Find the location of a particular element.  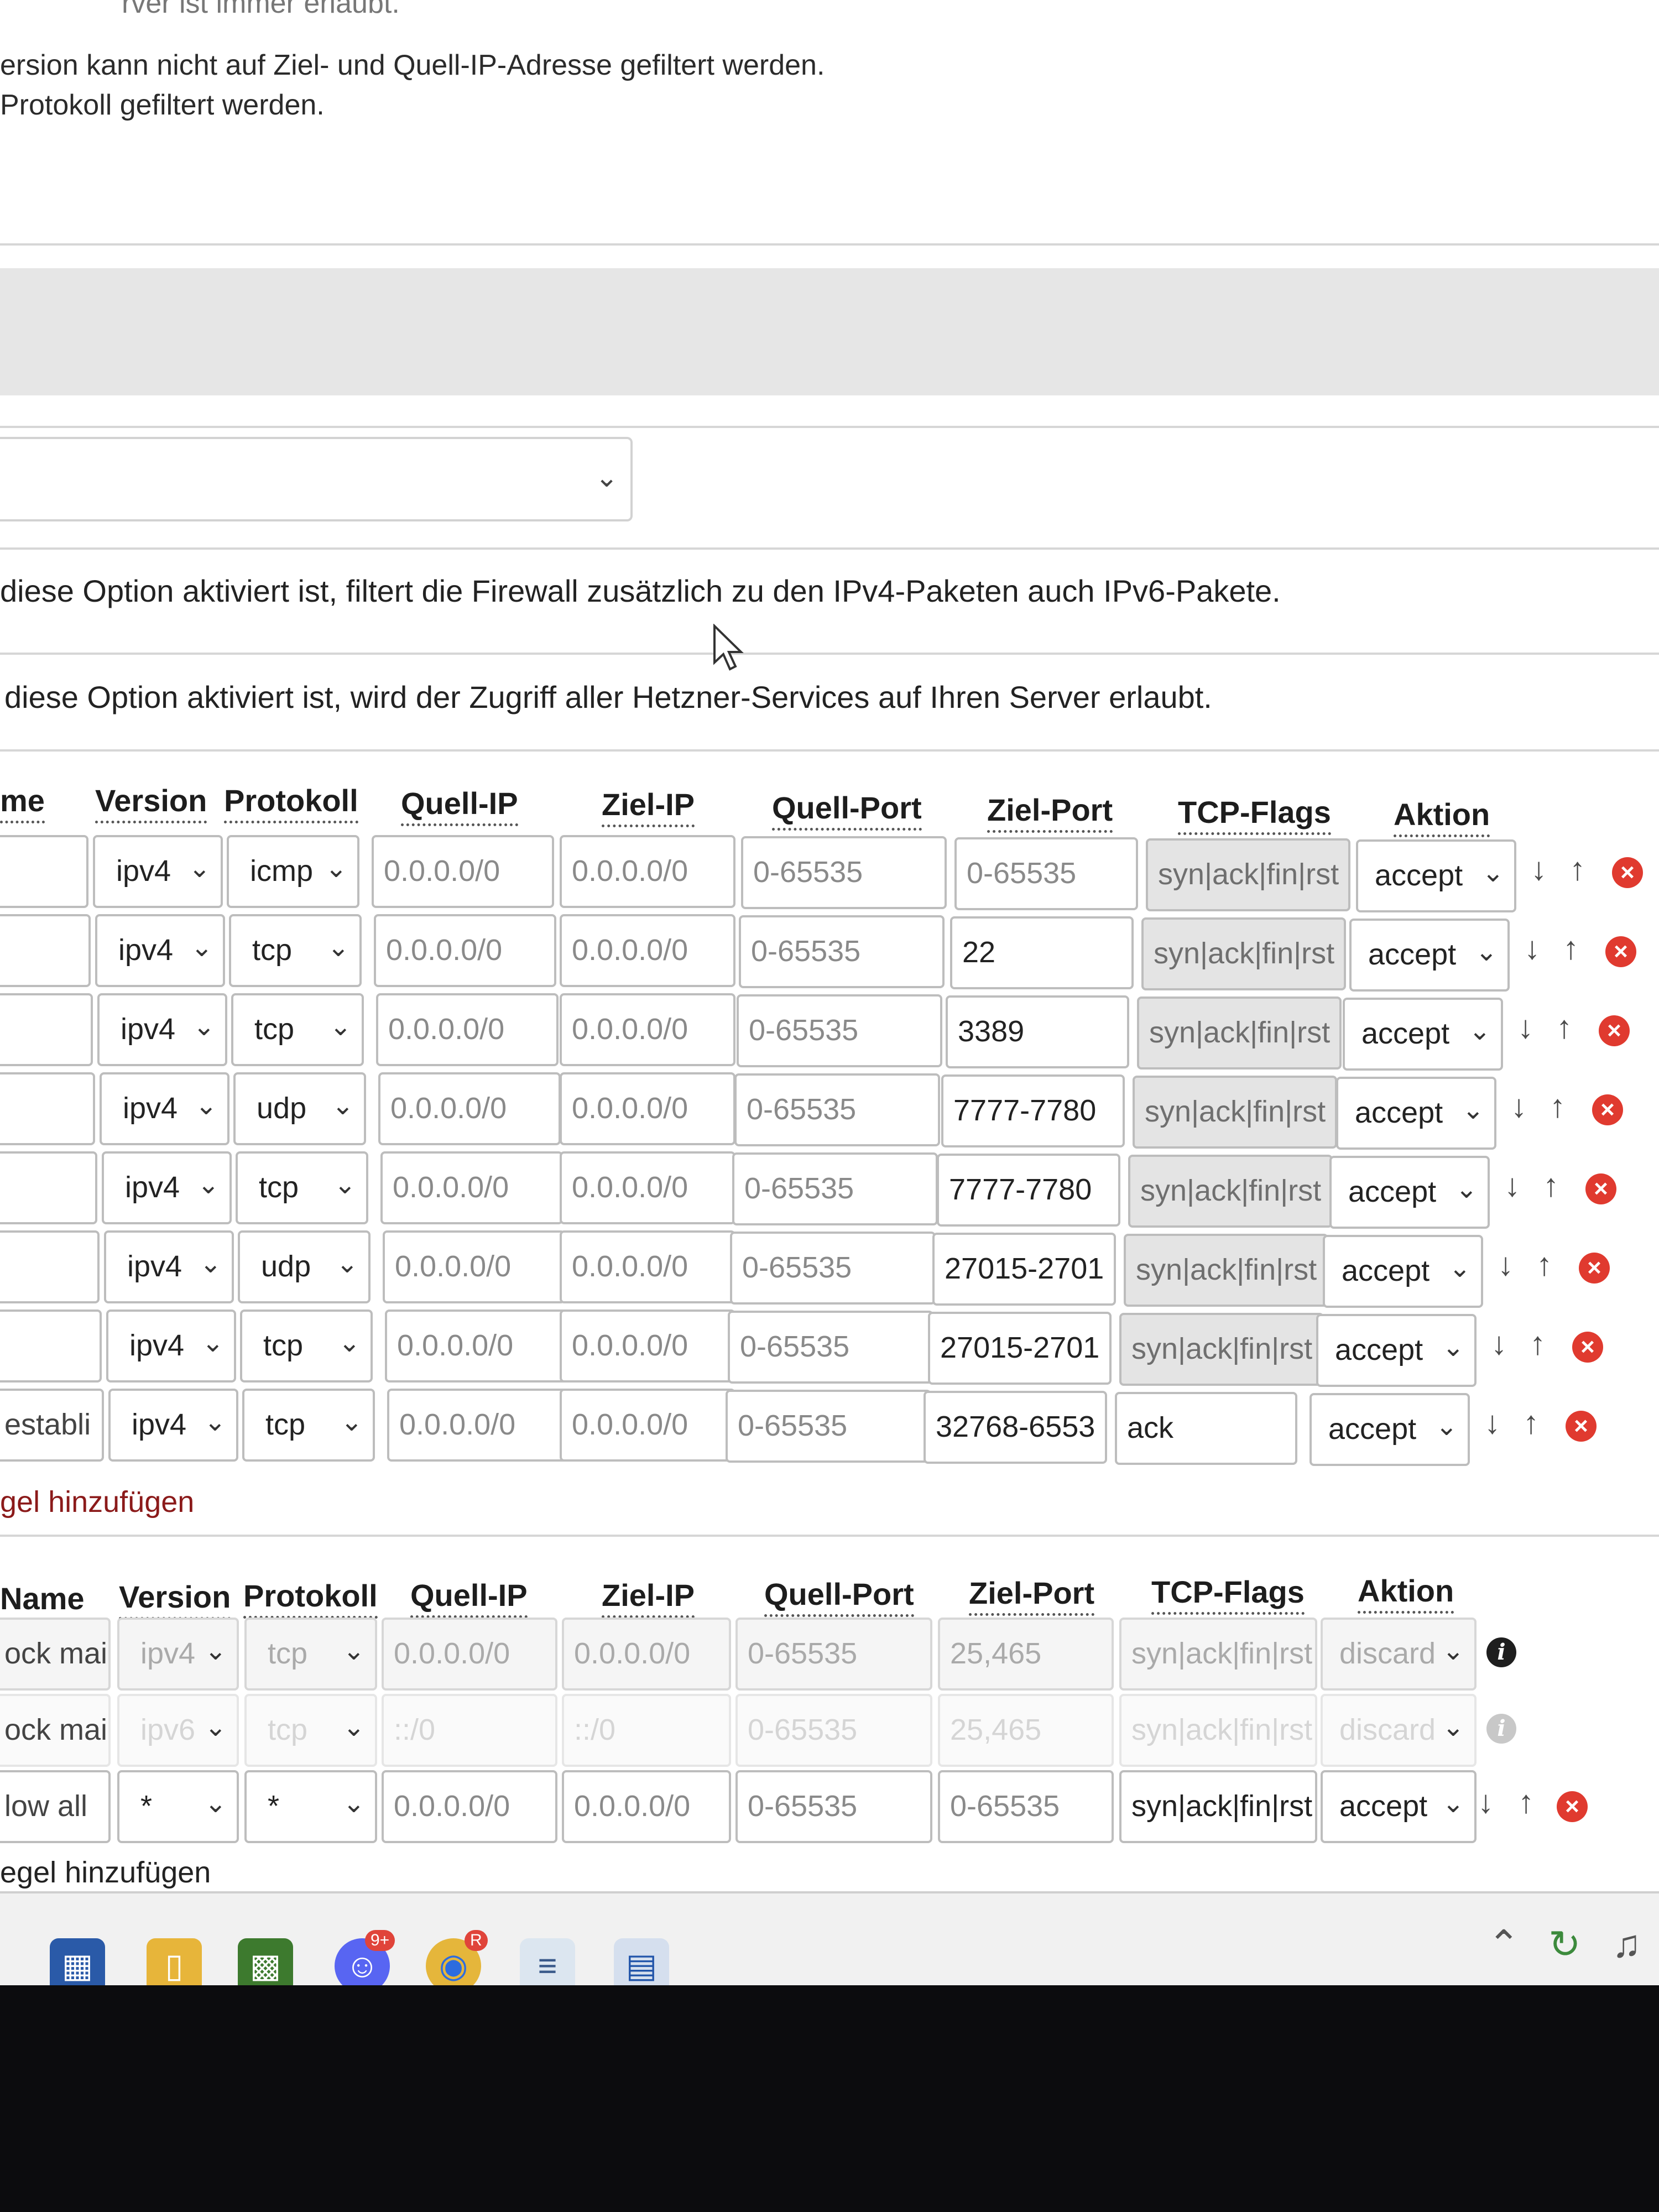

destination-port-input: 3389 is located at coordinates (1037, 1032).